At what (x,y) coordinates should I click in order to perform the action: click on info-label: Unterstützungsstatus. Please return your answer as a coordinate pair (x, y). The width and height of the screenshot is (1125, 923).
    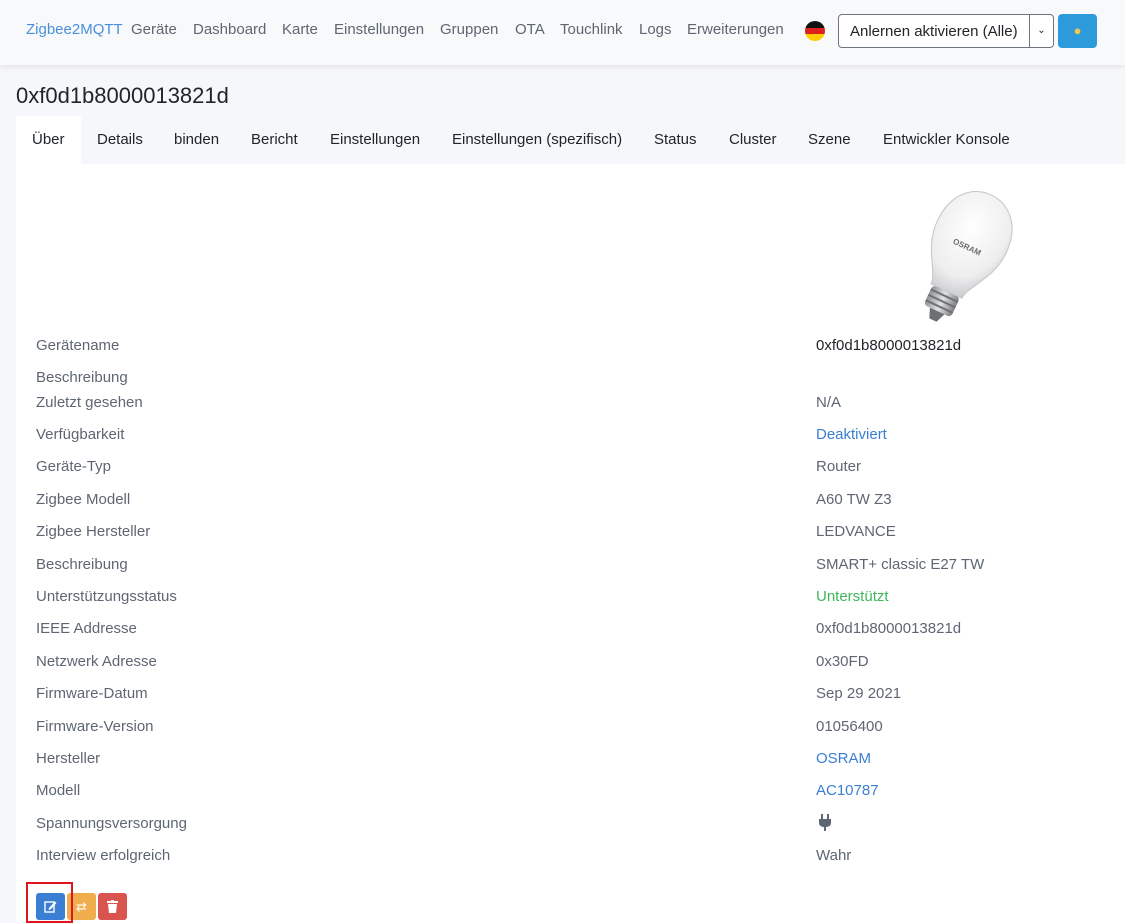
    Looking at the image, I should click on (106, 596).